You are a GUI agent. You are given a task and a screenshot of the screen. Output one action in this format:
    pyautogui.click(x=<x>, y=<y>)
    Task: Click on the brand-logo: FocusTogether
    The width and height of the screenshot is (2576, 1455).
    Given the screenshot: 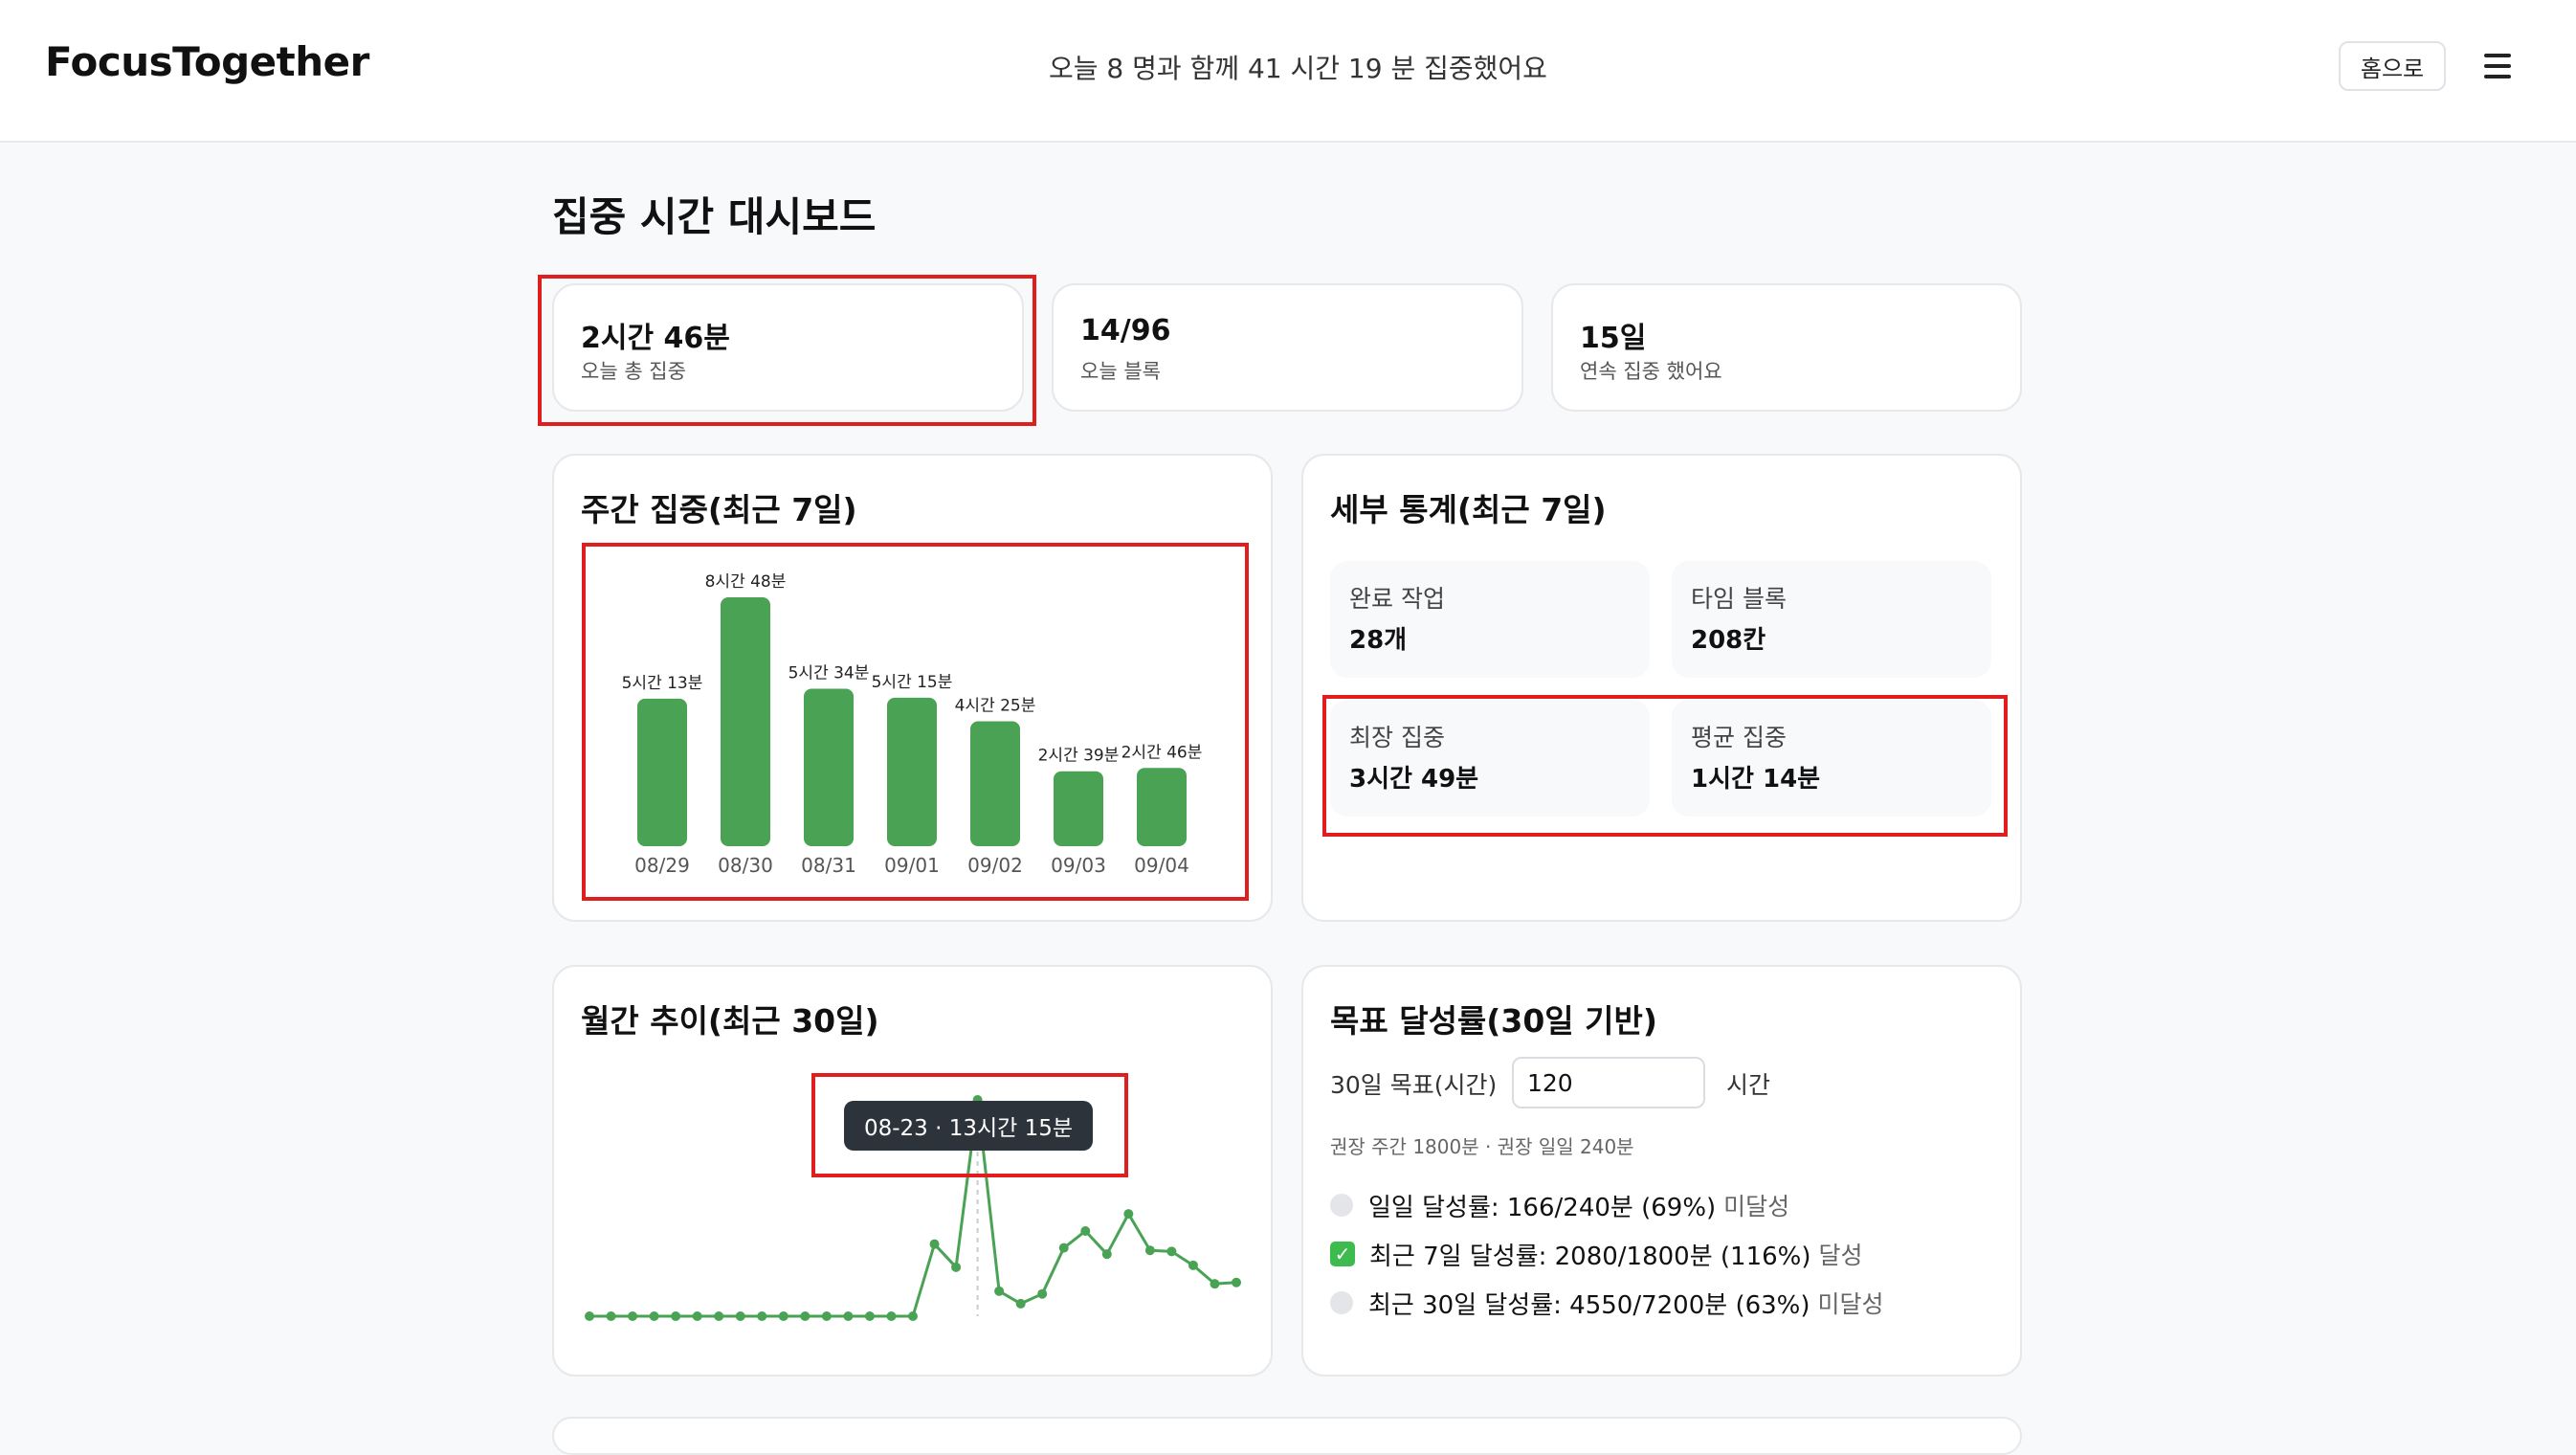 What is the action you would take?
    pyautogui.click(x=207, y=61)
    